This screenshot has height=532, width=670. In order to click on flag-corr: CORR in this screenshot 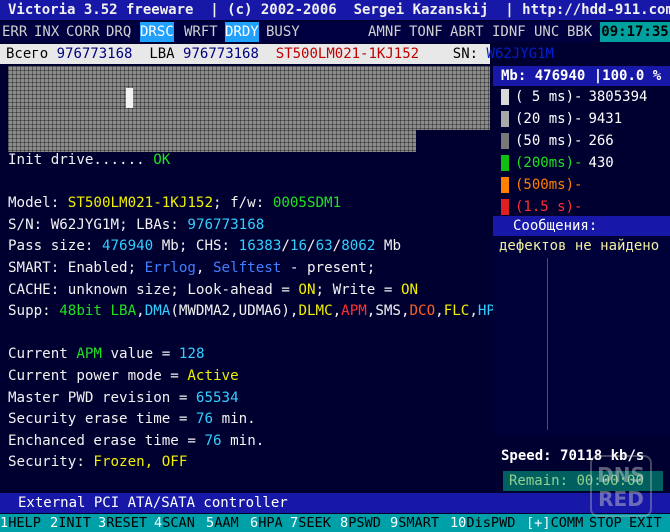, I will do `click(83, 32)`.